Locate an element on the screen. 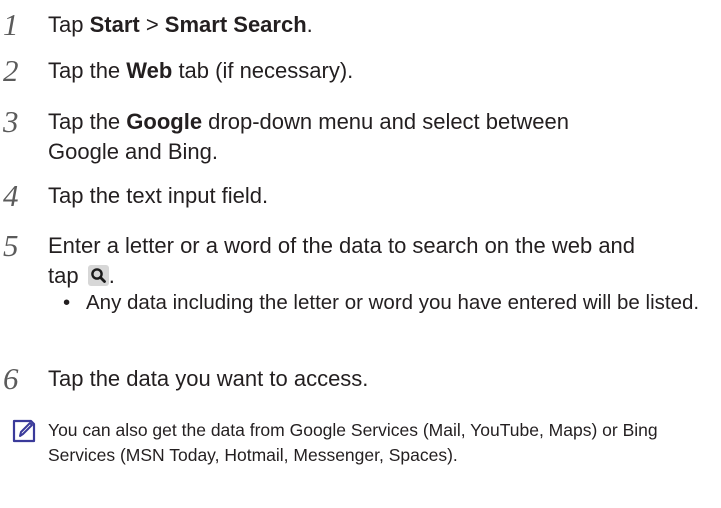  step-text: Tap Start > Smart Search. is located at coordinates (180, 24).